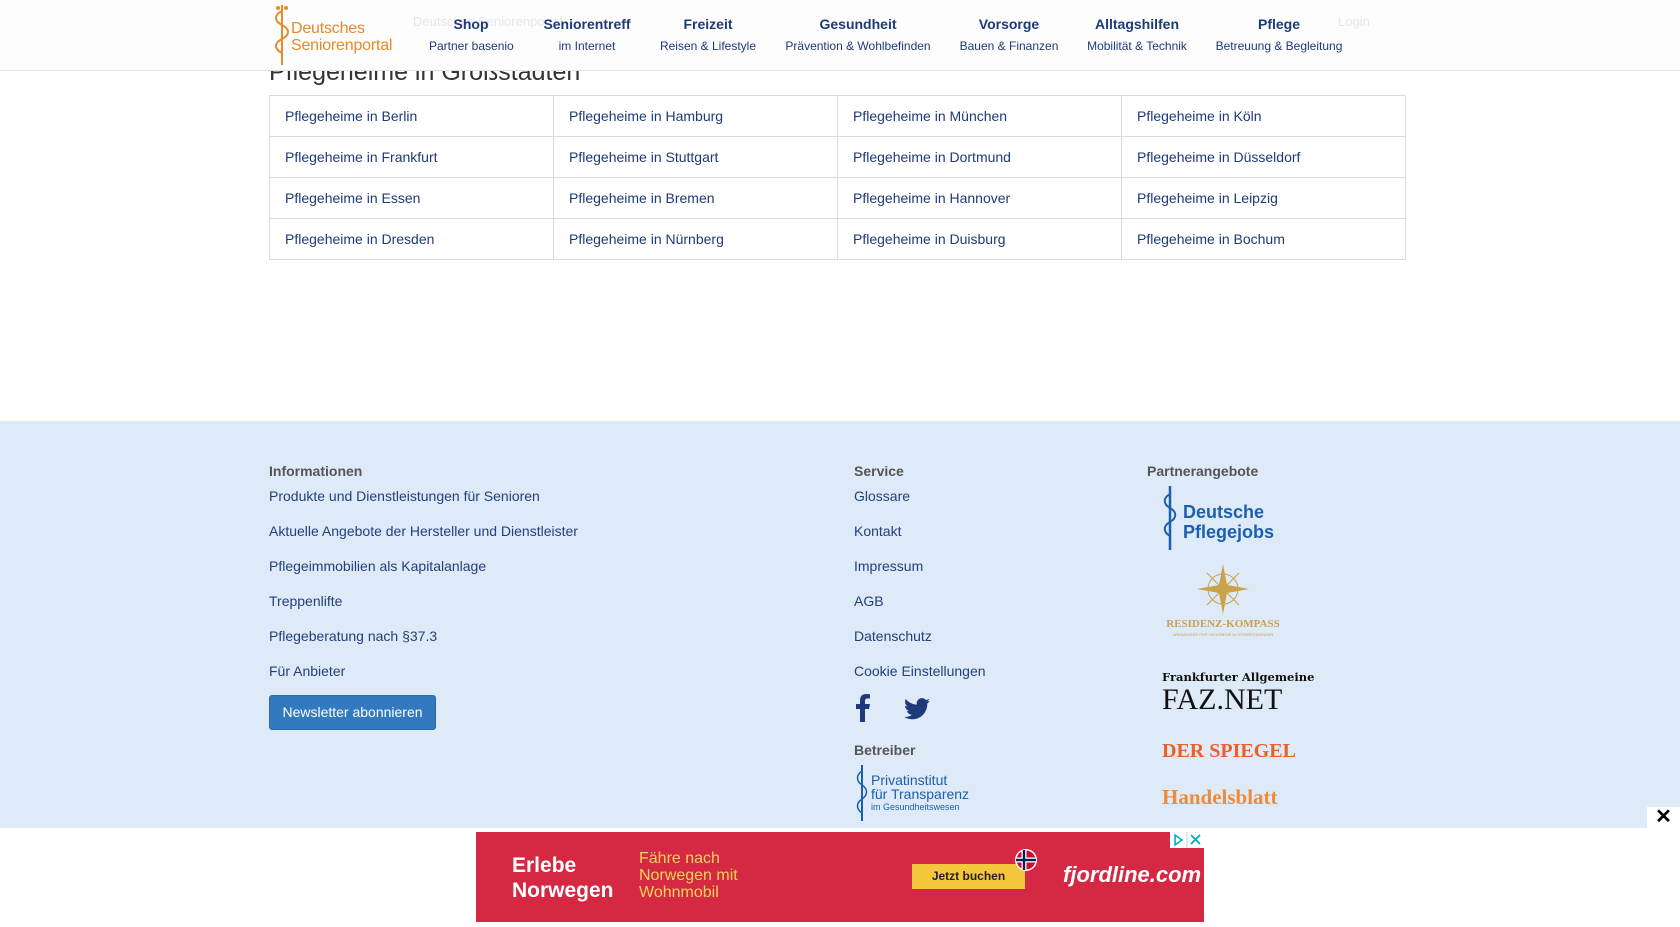 The image size is (1680, 927). I want to click on nav-shop: Shop Partner basenio, so click(471, 35).